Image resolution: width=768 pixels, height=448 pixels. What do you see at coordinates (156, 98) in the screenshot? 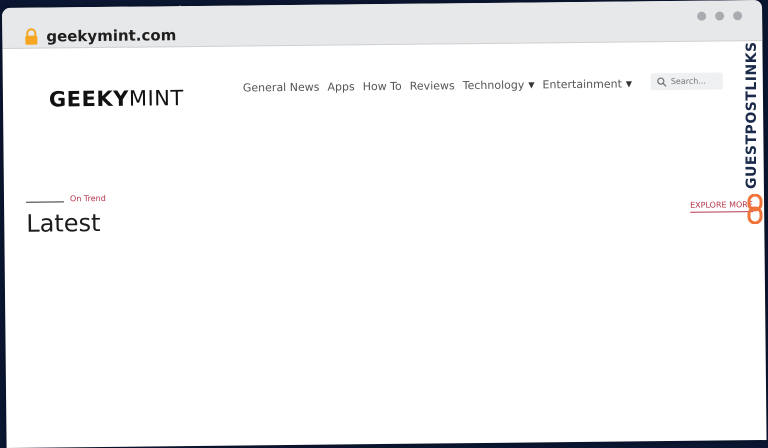
I see `logo-light-part: MINT` at bounding box center [156, 98].